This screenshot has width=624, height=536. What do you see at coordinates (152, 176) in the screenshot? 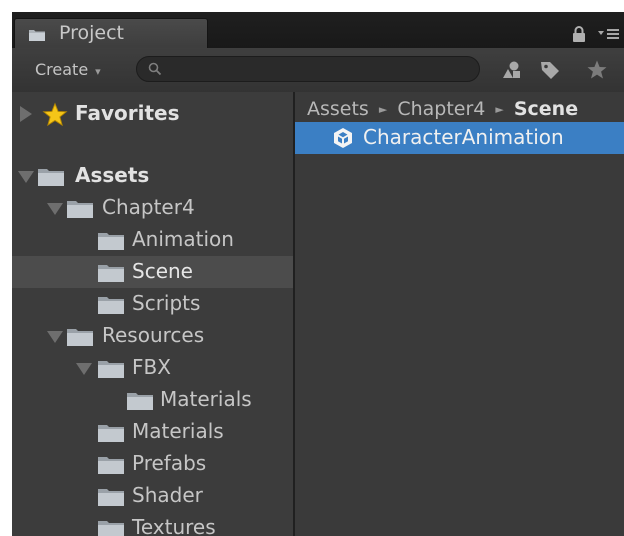
I see `tree-item-assets: Assets` at bounding box center [152, 176].